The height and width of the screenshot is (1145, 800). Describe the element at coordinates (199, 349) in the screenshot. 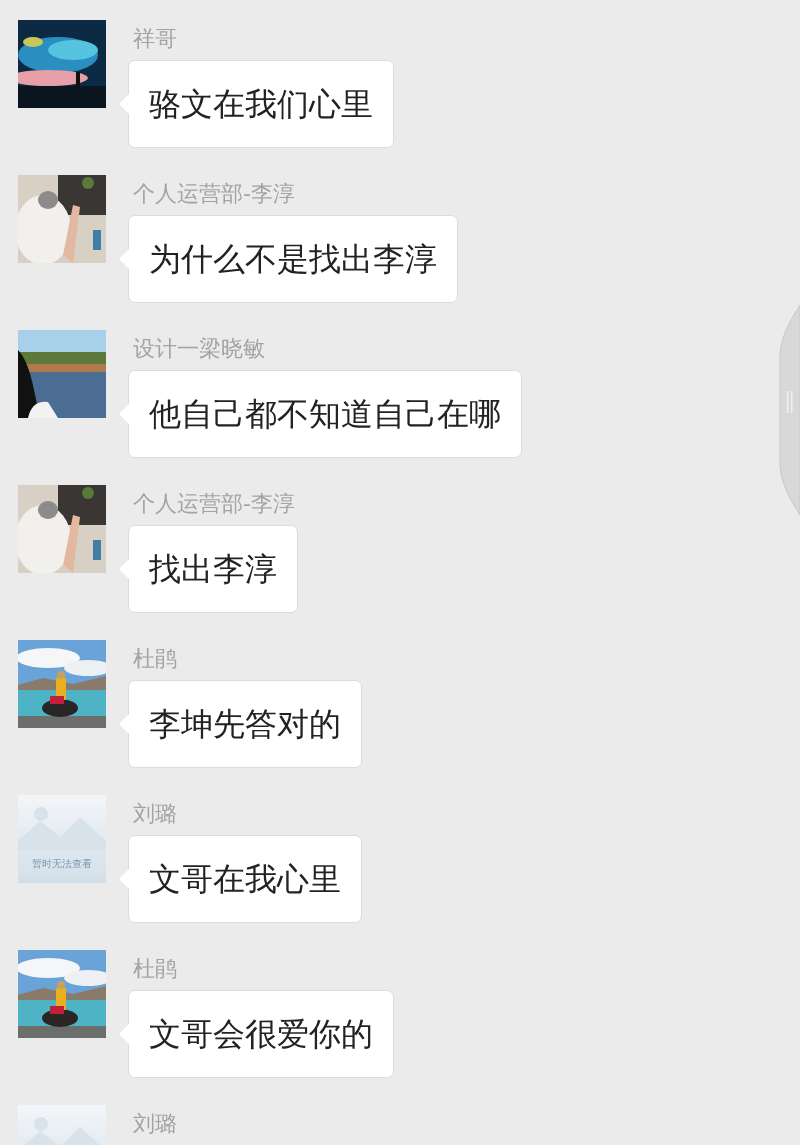

I see `sender-name: 设计一梁晓敏` at that location.